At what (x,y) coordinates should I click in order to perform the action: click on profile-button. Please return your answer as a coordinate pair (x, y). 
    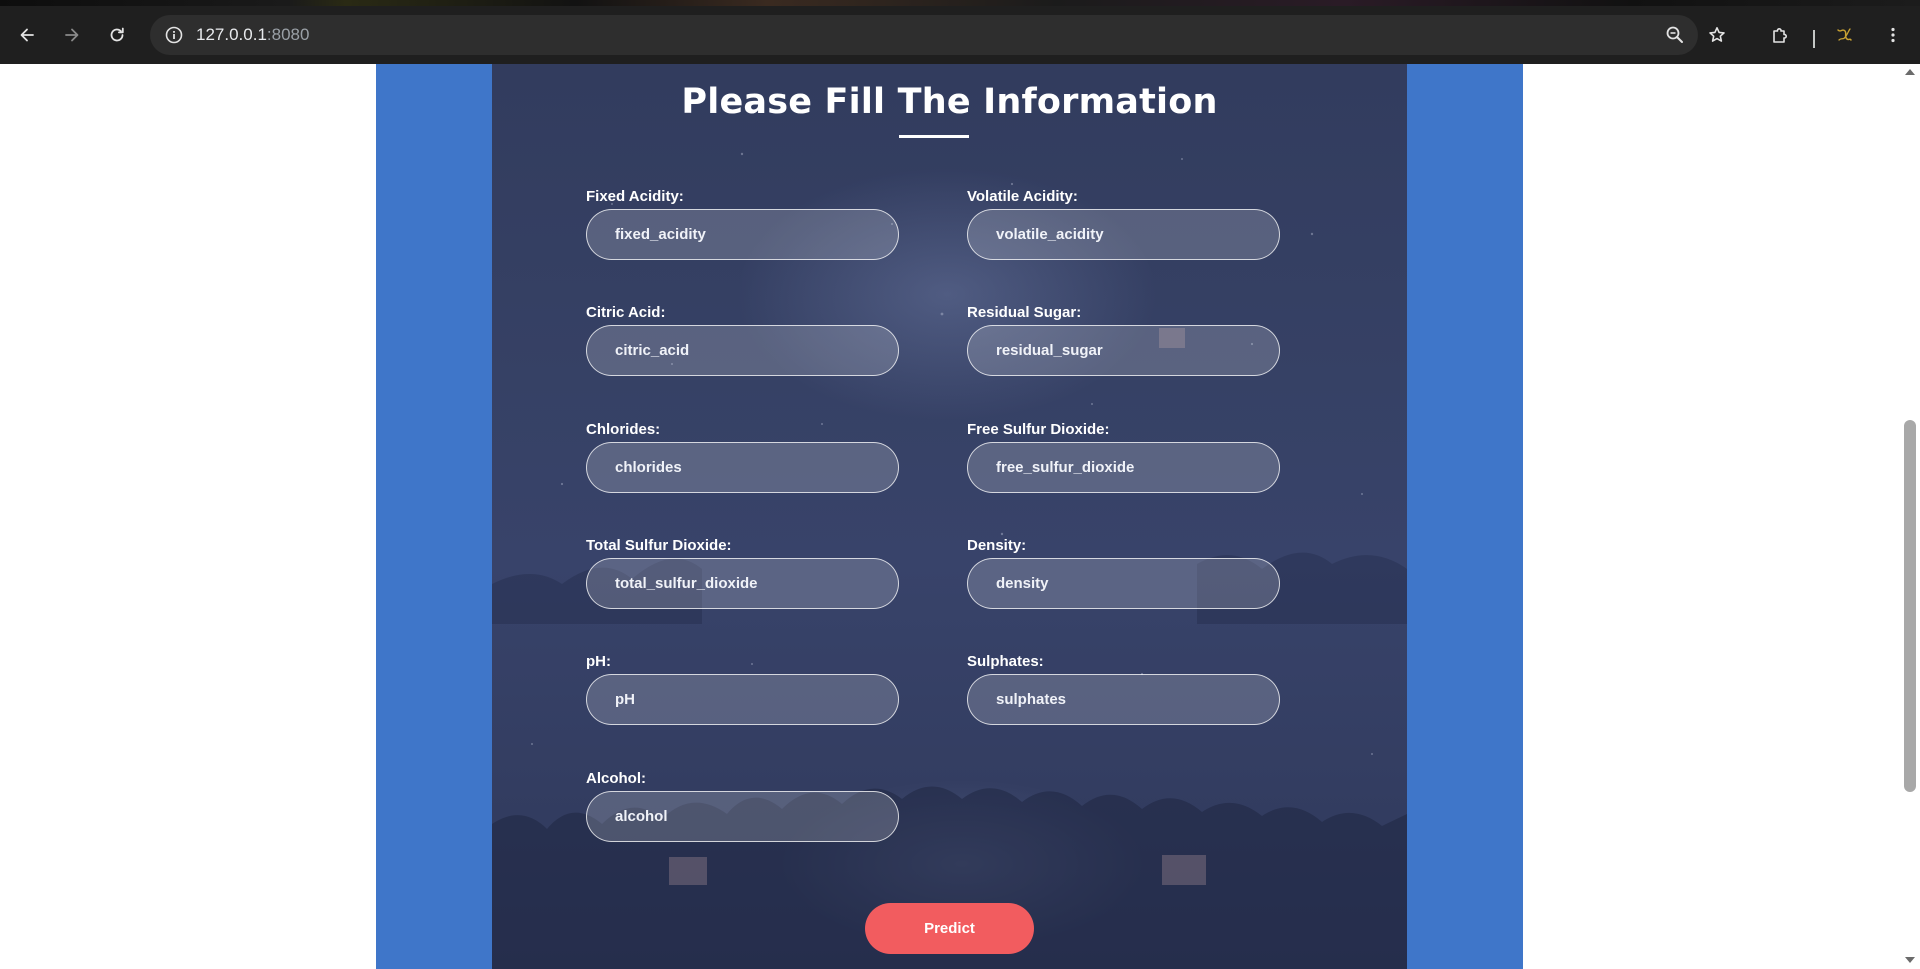
    Looking at the image, I should click on (1844, 35).